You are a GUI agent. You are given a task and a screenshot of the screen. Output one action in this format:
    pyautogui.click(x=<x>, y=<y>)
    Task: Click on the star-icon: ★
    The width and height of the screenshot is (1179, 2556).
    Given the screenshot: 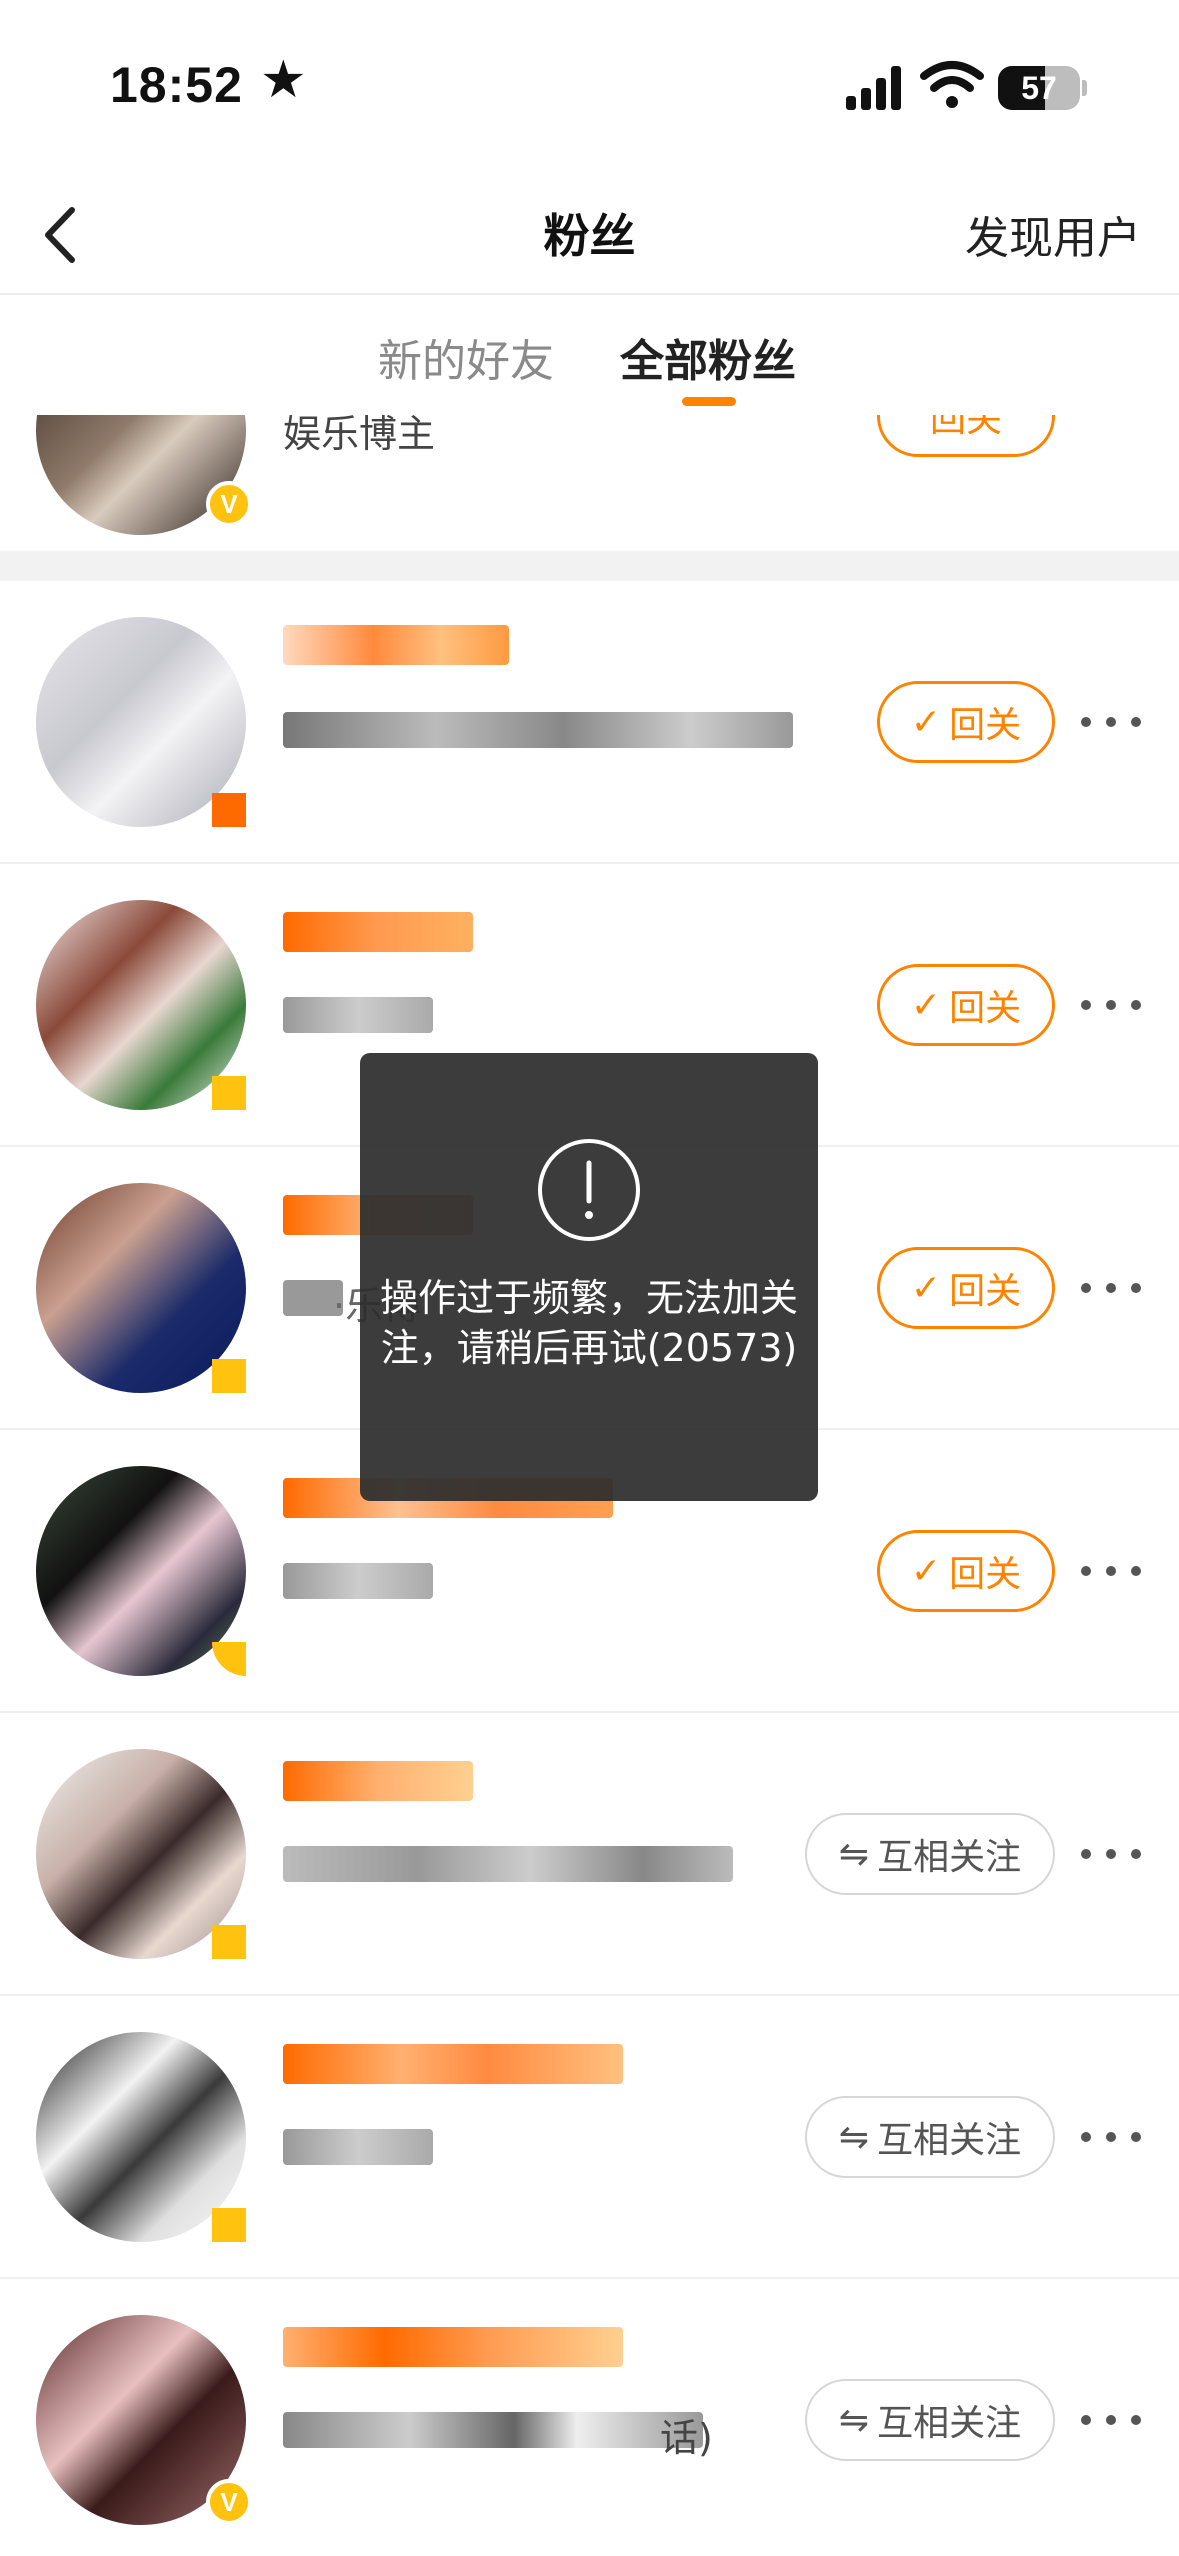 What is the action you would take?
    pyautogui.click(x=283, y=80)
    